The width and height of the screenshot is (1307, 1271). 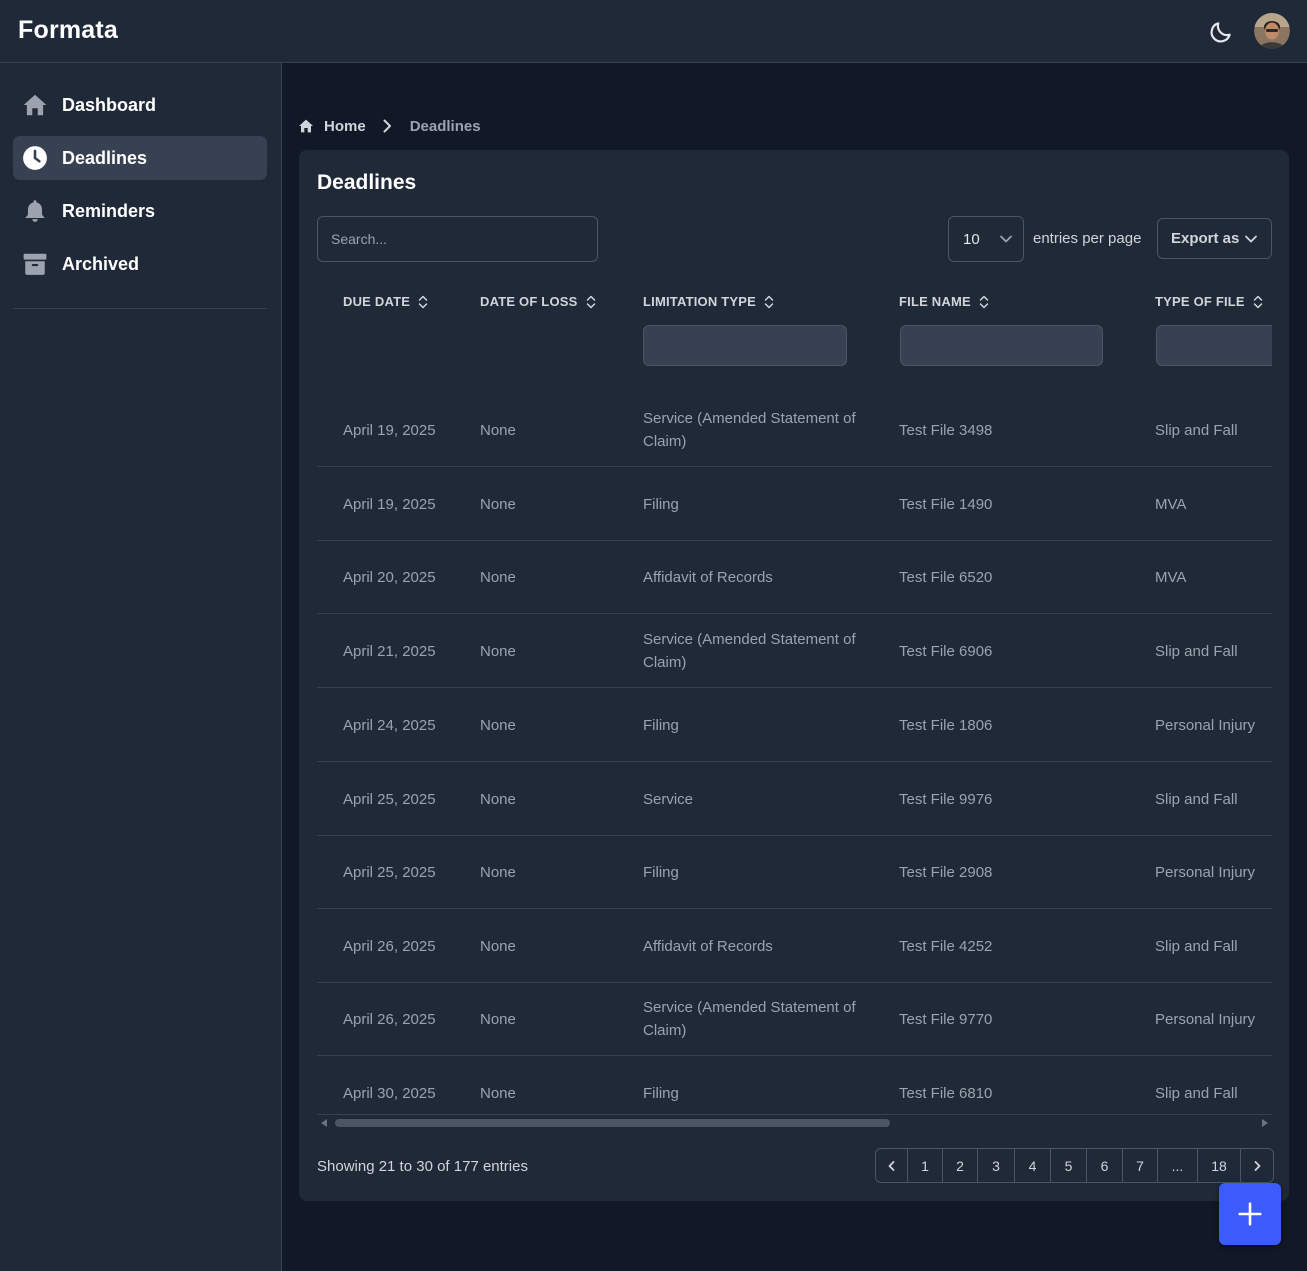 What do you see at coordinates (946, 1019) in the screenshot?
I see `file-name-cell: Test File 9770` at bounding box center [946, 1019].